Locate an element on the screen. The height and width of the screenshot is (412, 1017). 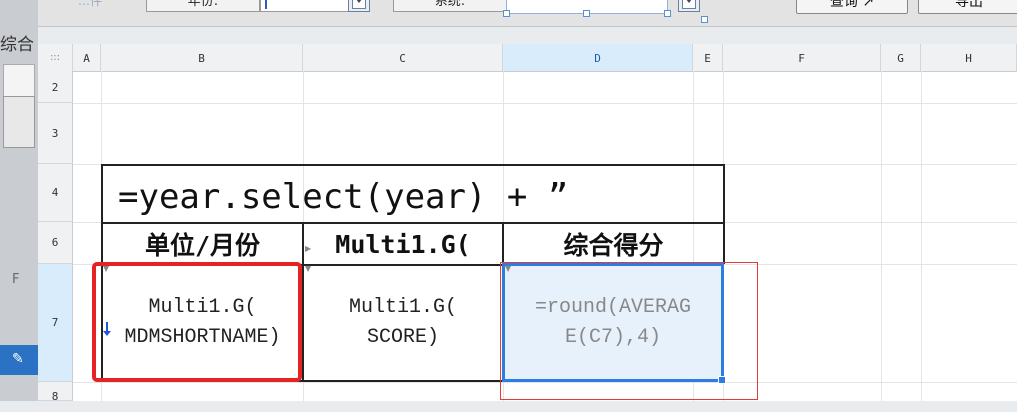
export-button: 导出 is located at coordinates (967, 7).